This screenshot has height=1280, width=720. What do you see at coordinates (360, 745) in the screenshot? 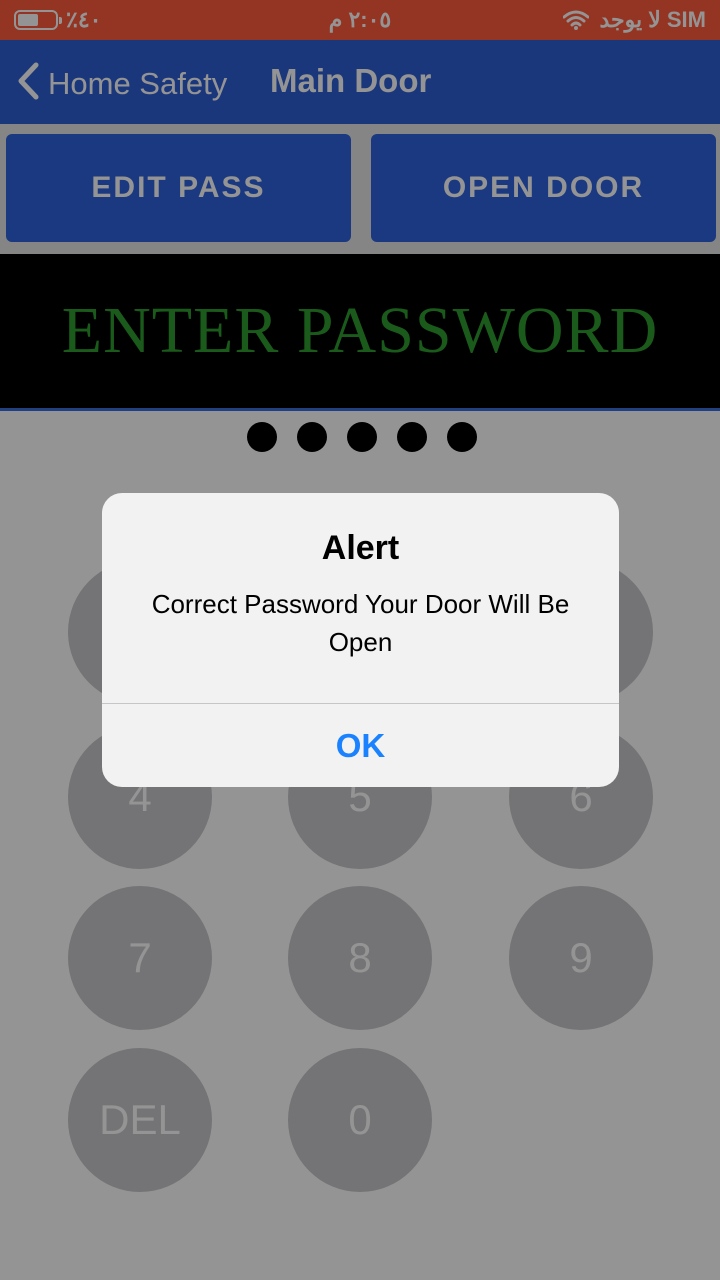
I see `alert-ok-button: OK` at bounding box center [360, 745].